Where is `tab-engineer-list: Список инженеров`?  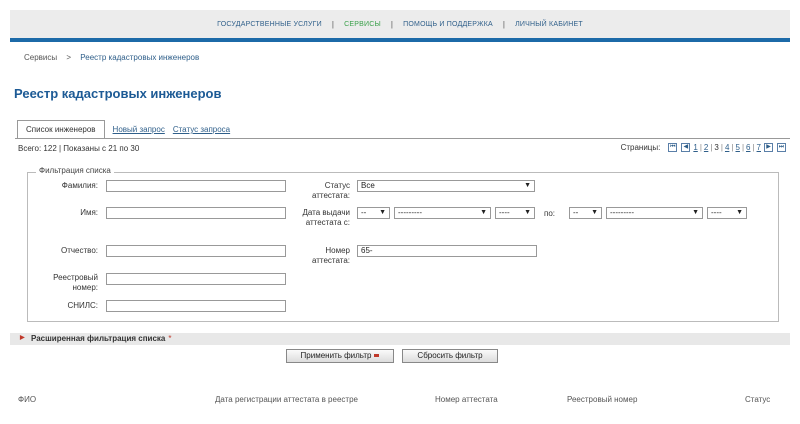
tab-engineer-list: Список инженеров is located at coordinates (61, 129).